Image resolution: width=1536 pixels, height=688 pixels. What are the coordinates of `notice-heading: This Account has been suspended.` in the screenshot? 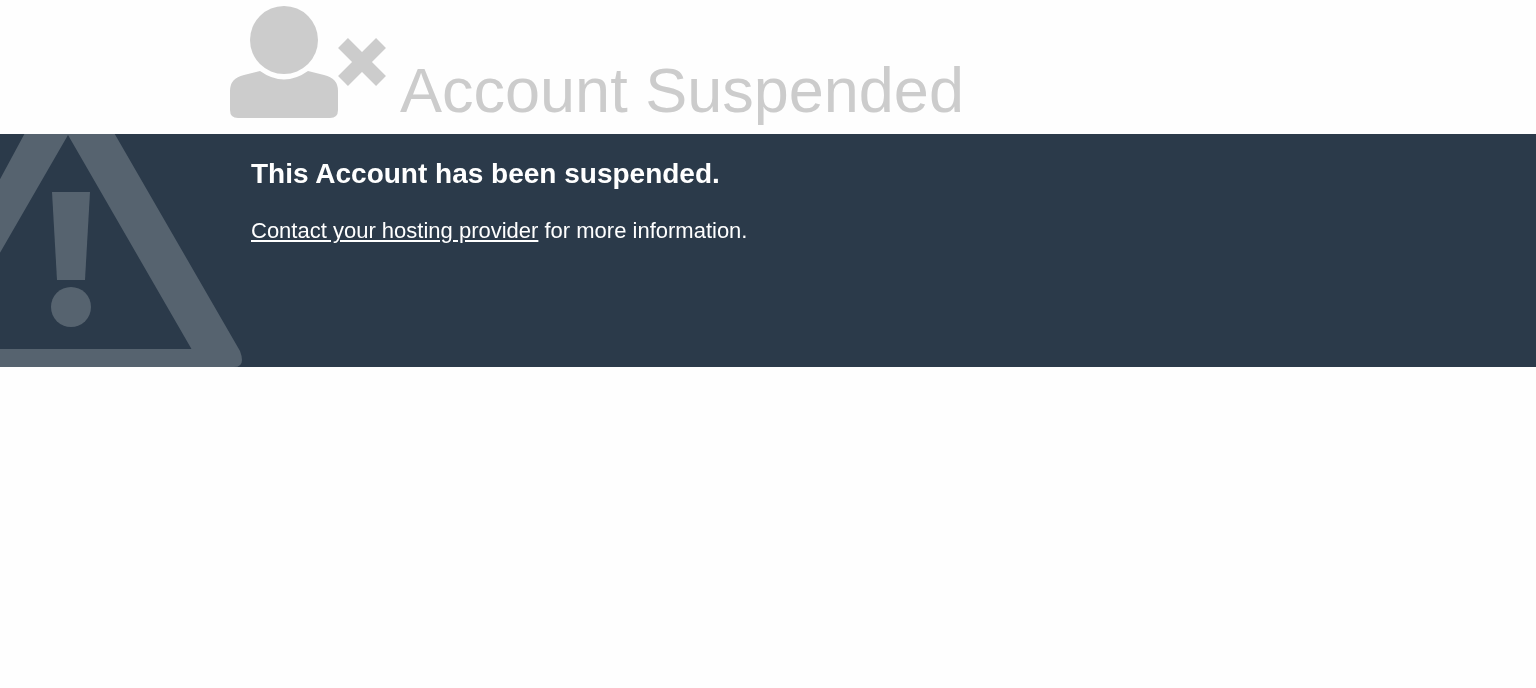 It's located at (485, 174).